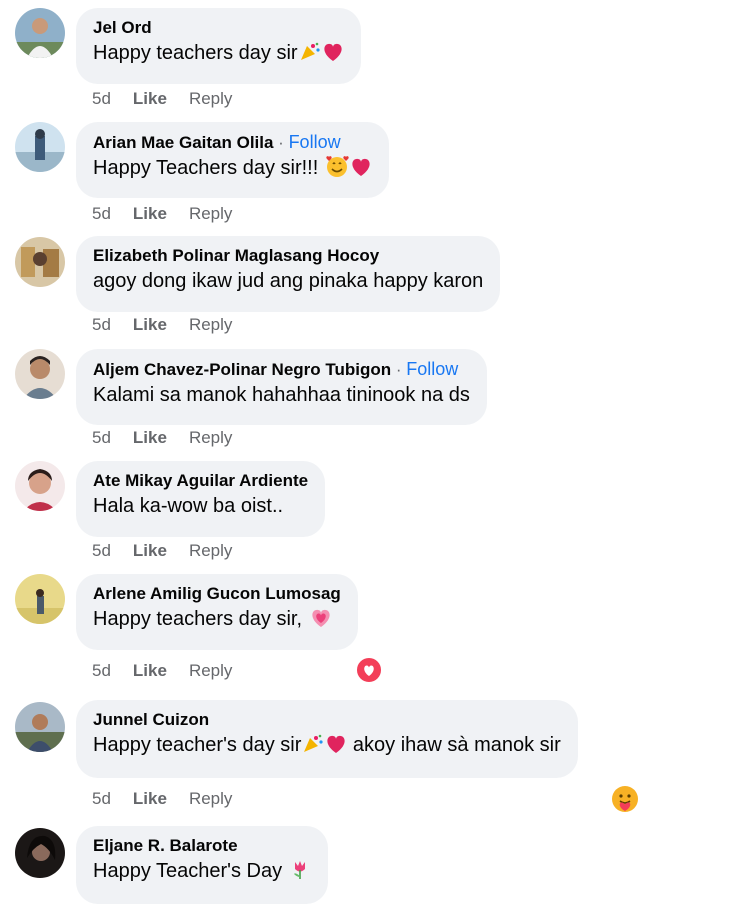 The image size is (750, 904). I want to click on comment-text: Hala ka-wow ba oist.., so click(188, 506).